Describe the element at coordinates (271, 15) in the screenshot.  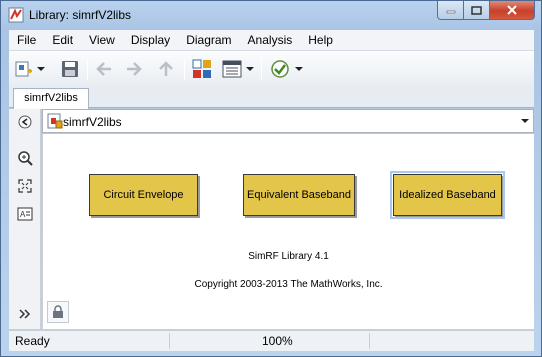
I see `title-bar: Library: simrfV2libs` at that location.